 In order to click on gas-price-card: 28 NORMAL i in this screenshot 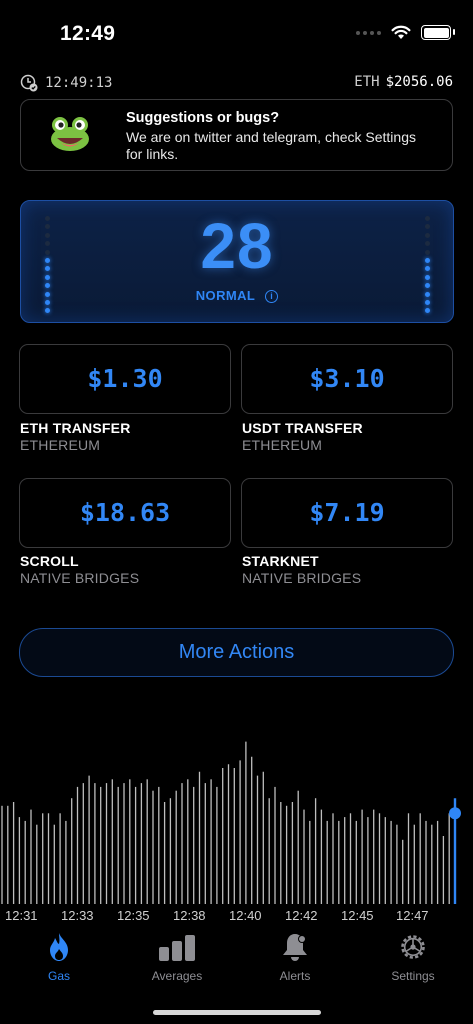, I will do `click(237, 261)`.